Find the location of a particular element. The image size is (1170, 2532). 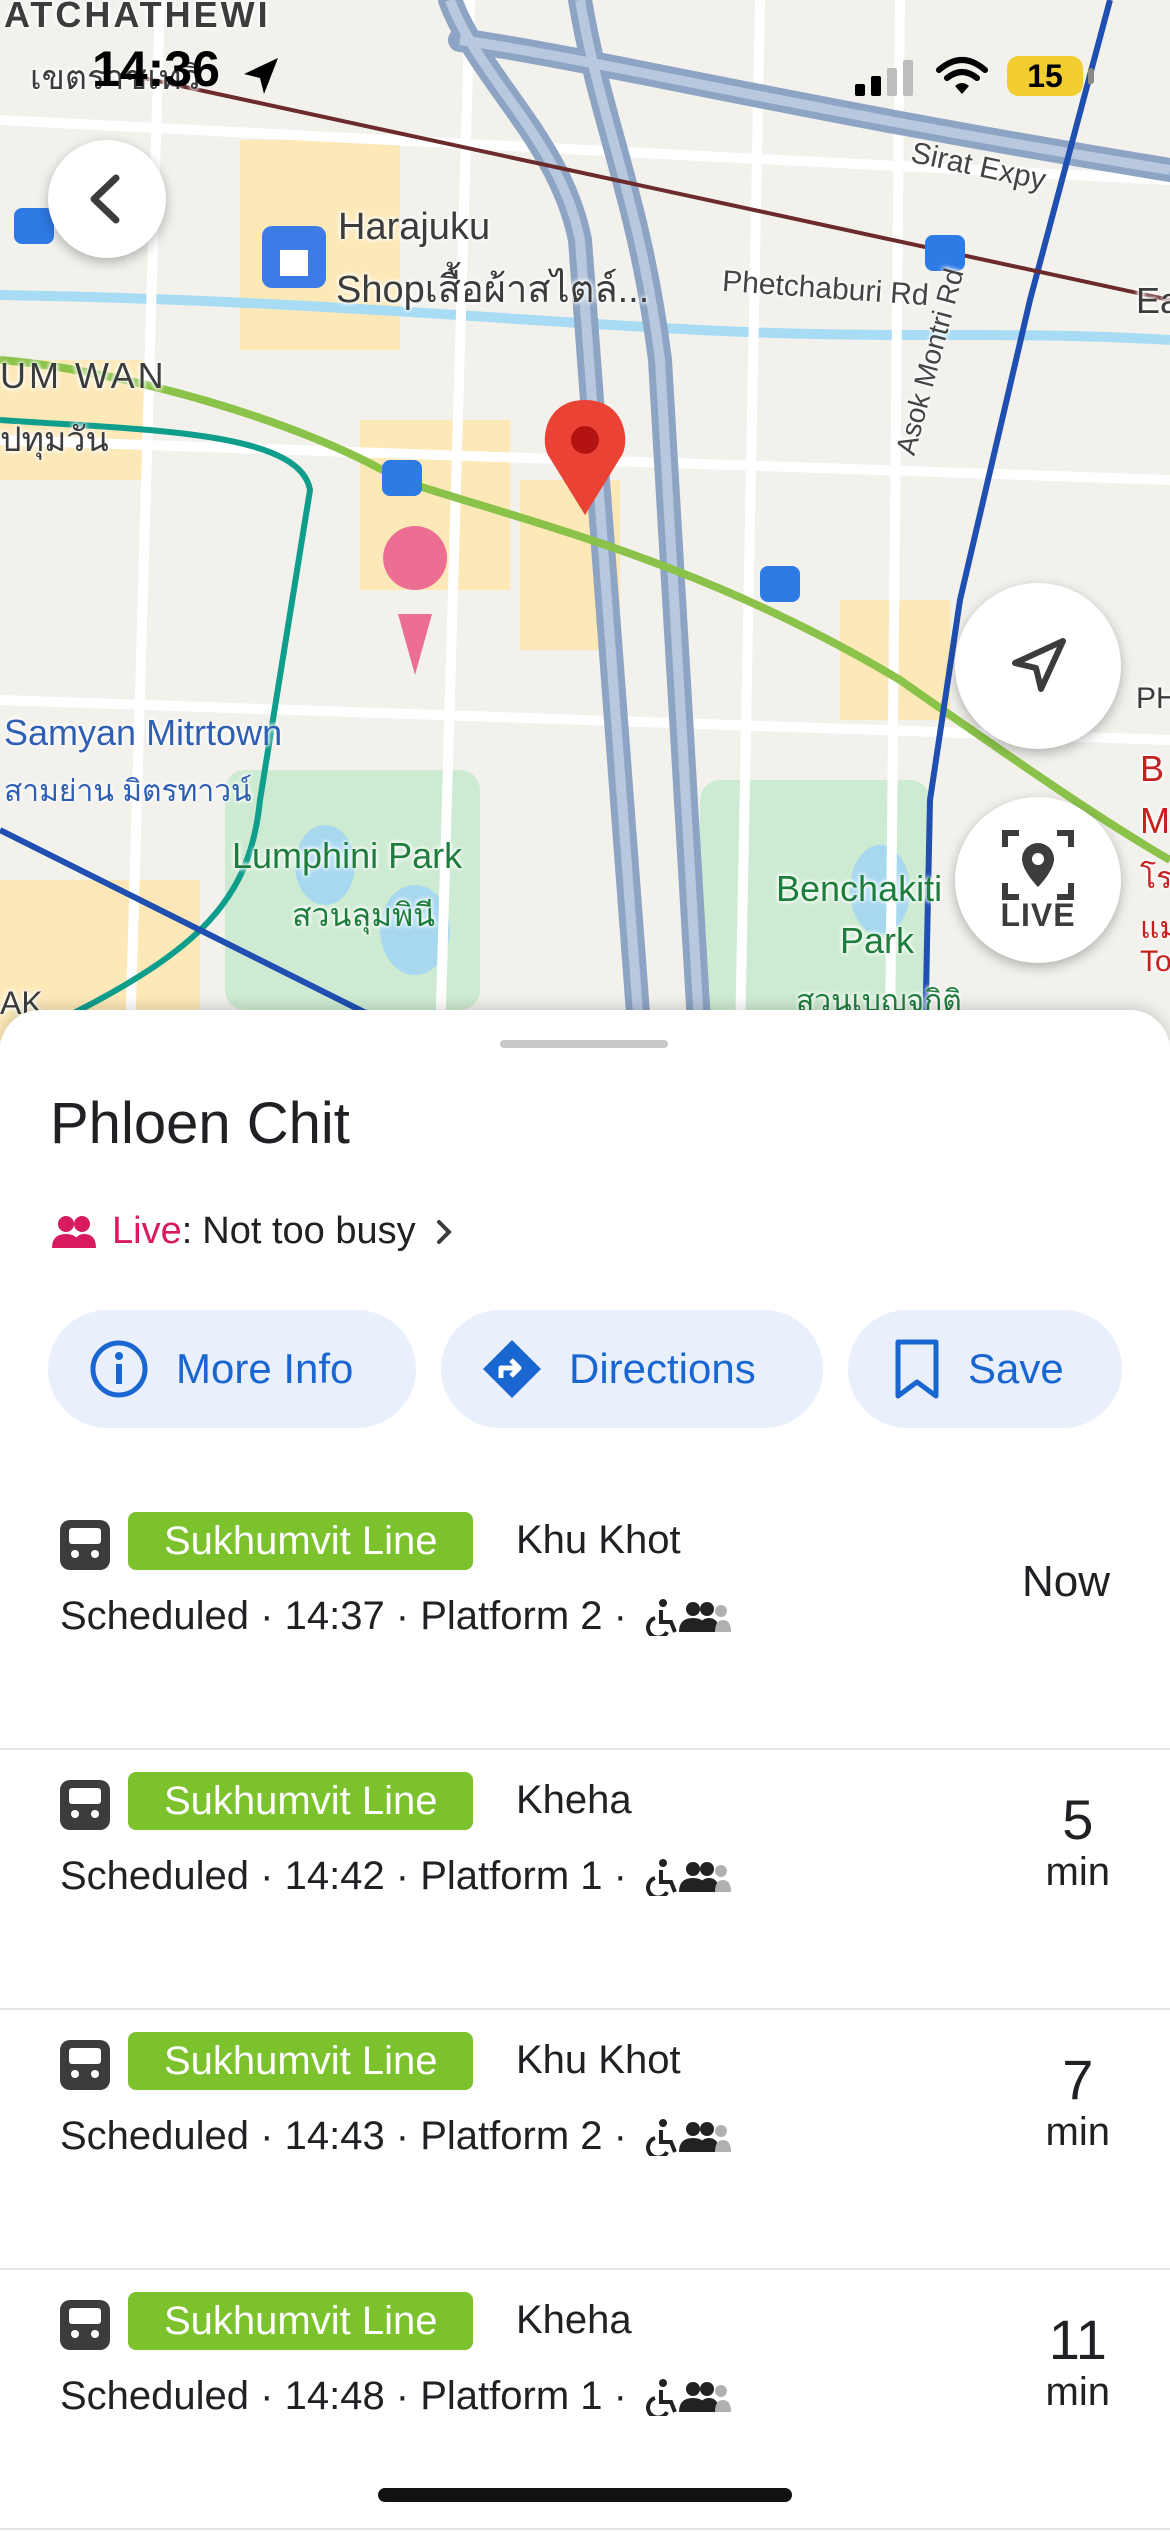

map-label-right-b: B is located at coordinates (1152, 768).